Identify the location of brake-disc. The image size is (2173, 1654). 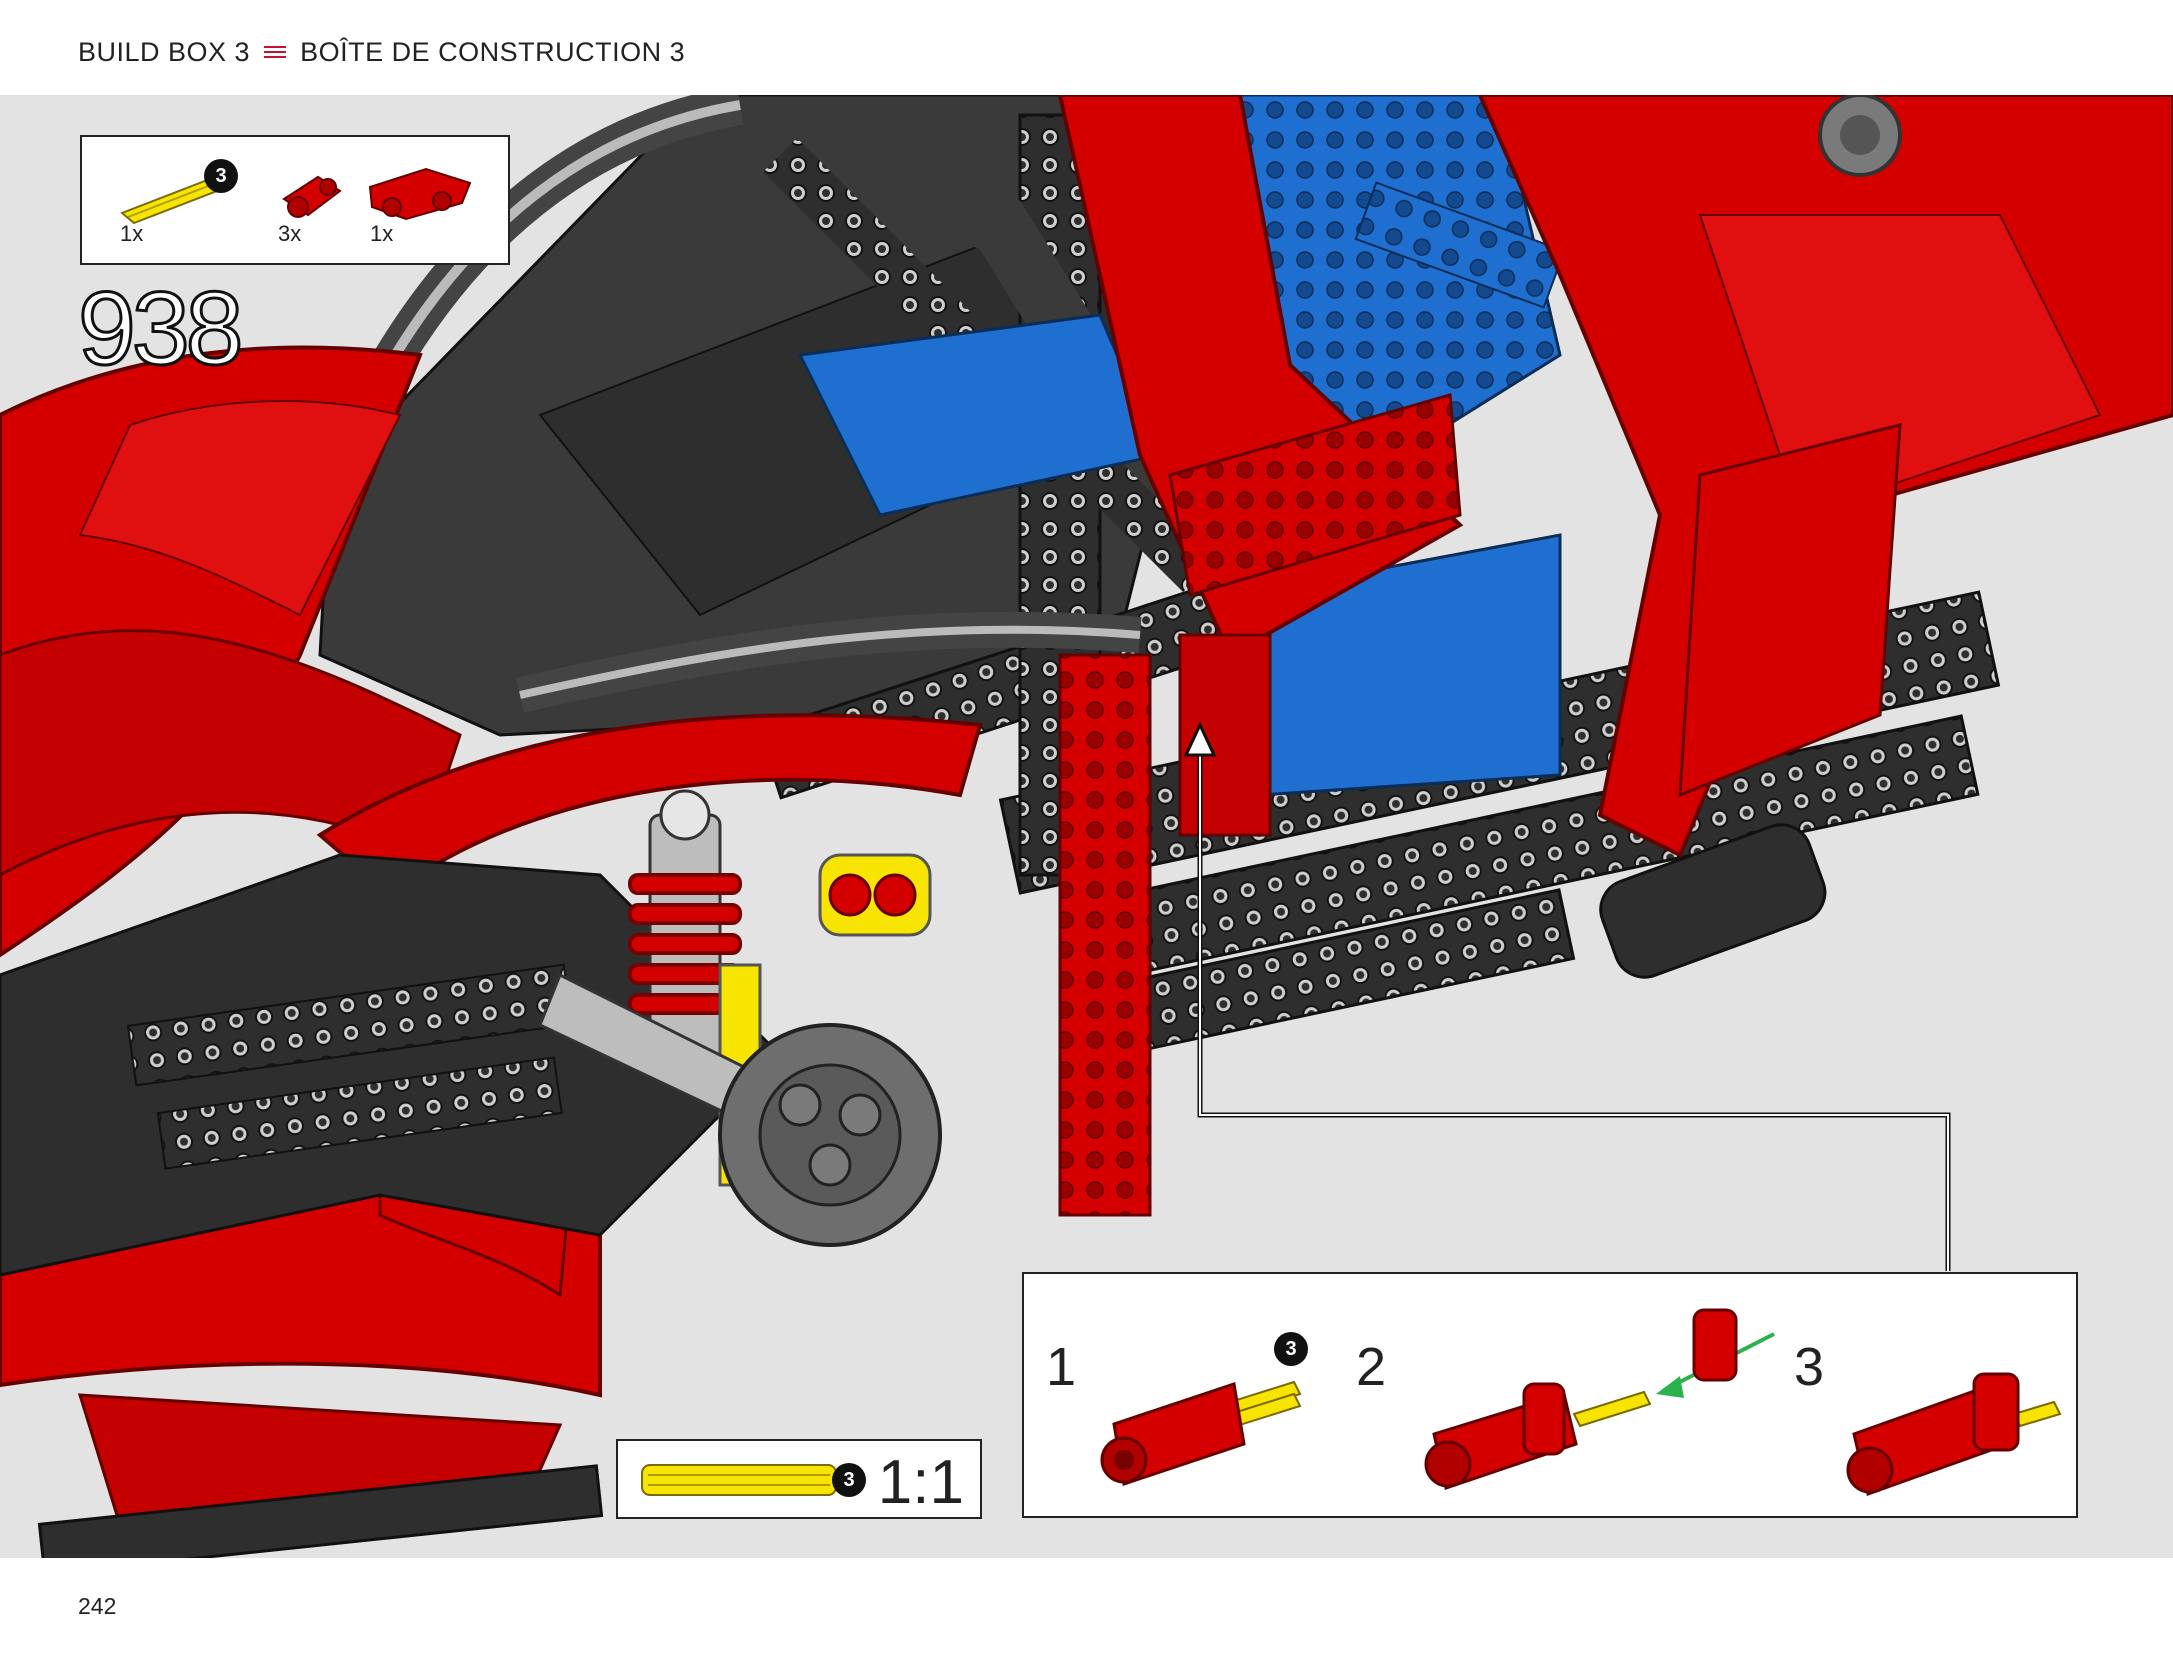
(830, 1135).